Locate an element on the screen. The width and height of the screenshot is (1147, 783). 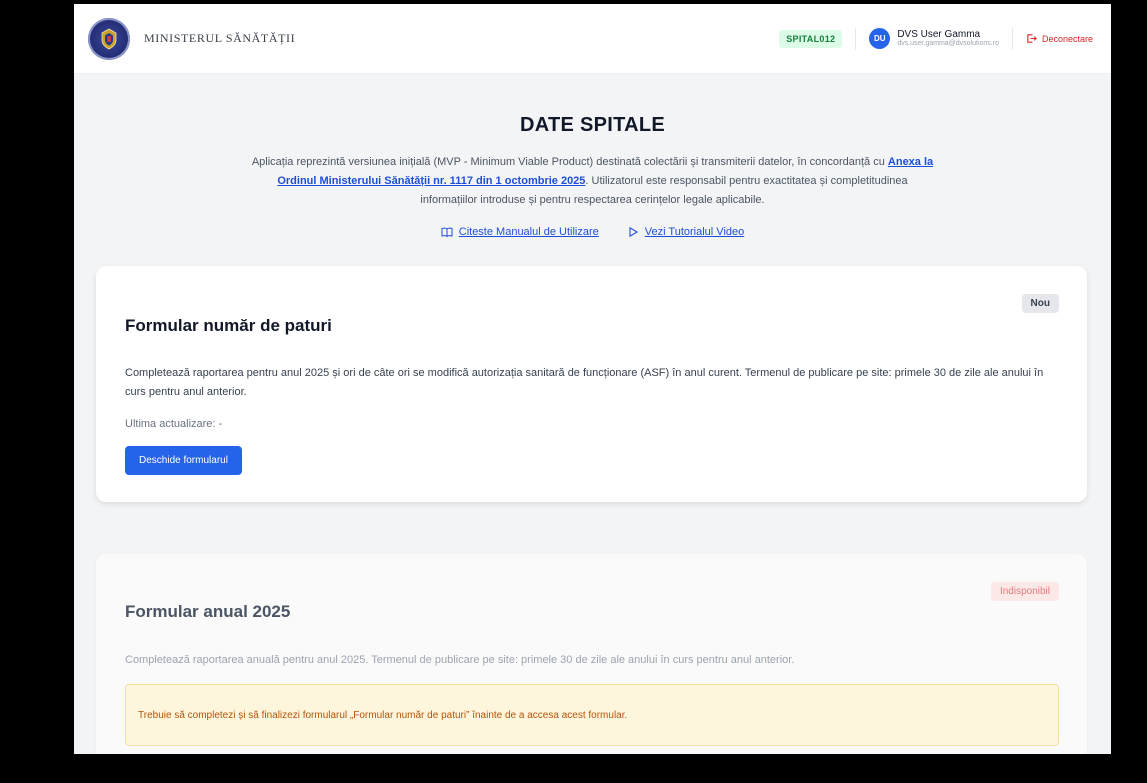
form-title: Formular număr de paturi is located at coordinates (228, 325).